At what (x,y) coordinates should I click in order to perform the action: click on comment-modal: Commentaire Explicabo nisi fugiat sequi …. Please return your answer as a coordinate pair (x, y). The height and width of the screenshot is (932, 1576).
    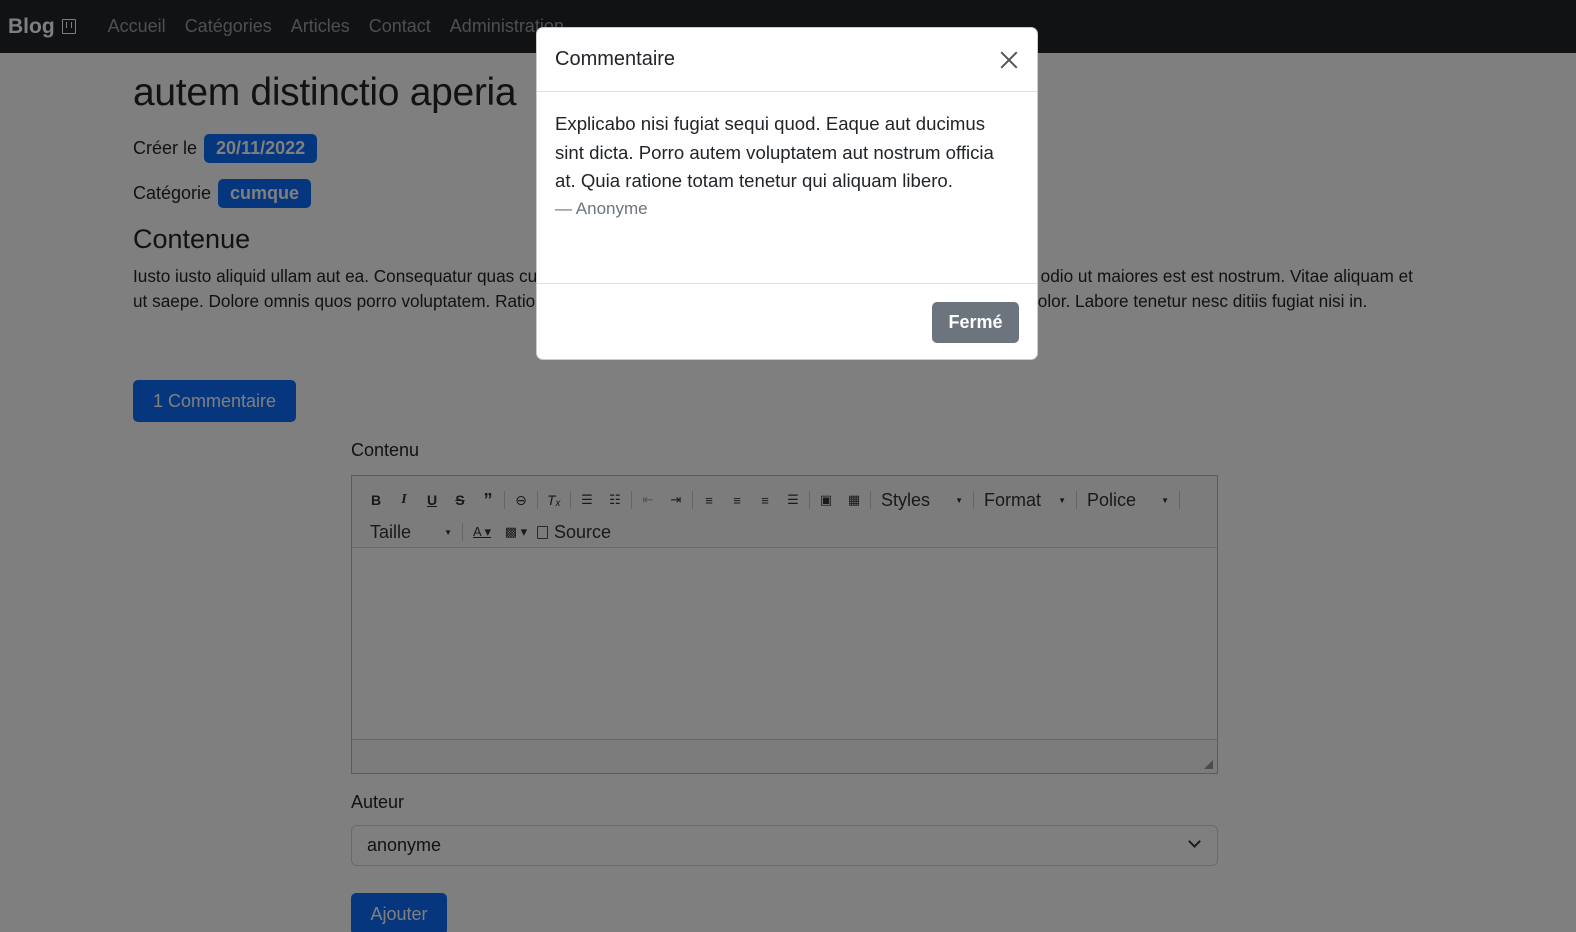
    Looking at the image, I should click on (787, 193).